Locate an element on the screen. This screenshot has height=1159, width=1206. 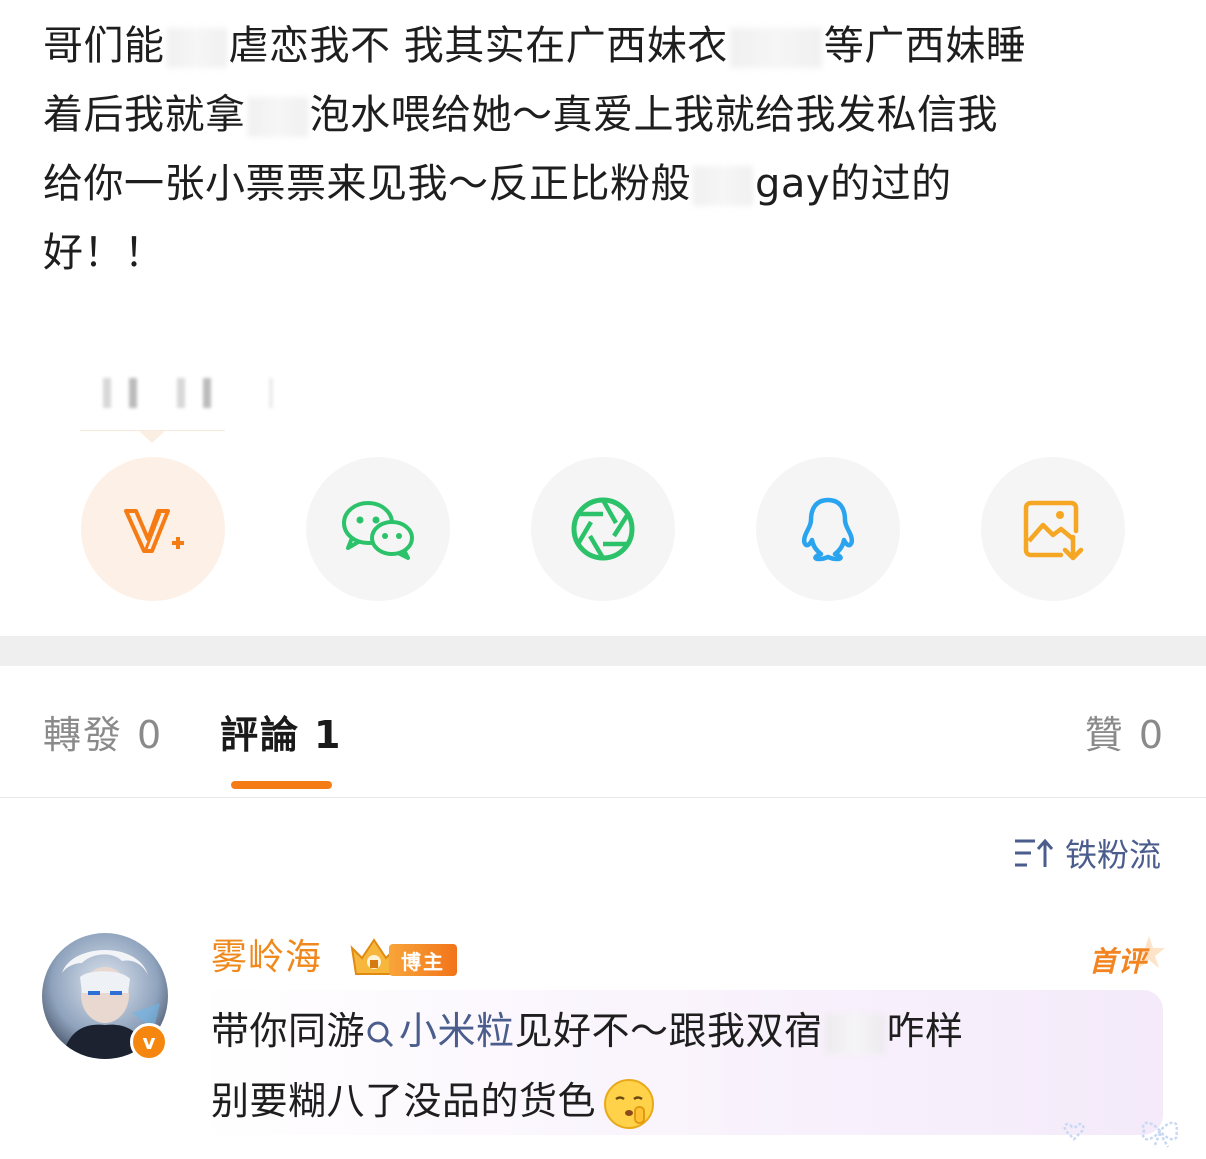
post-line-2: 着后我就拿 泡水喂给她～真爱上我就给我发私信我 is located at coordinates (520, 115).